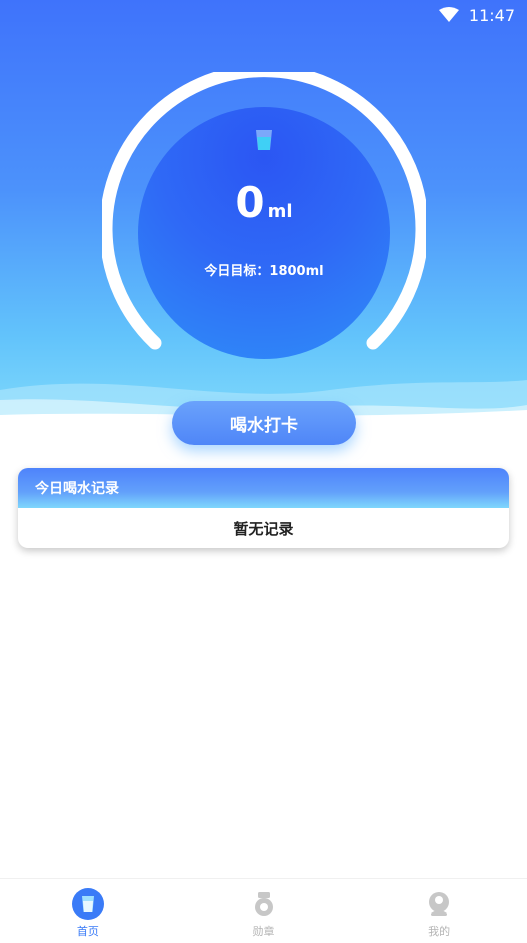 This screenshot has height=943, width=527. What do you see at coordinates (263, 528) in the screenshot?
I see `empty-record-text: 暂无记录` at bounding box center [263, 528].